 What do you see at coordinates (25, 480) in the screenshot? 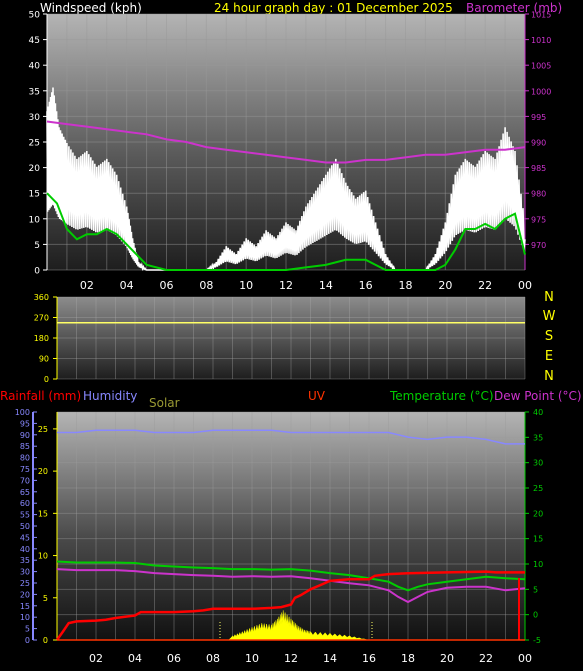
I see `humidity-tick-label: 70` at bounding box center [25, 480].